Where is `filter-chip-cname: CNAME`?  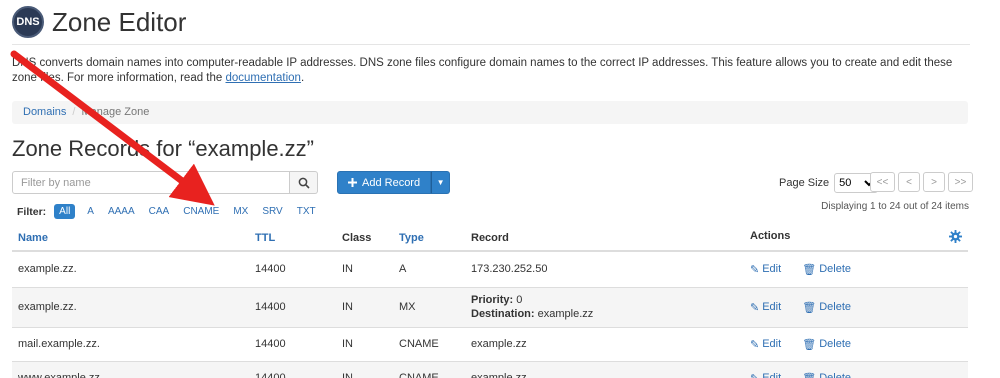 filter-chip-cname: CNAME is located at coordinates (201, 211).